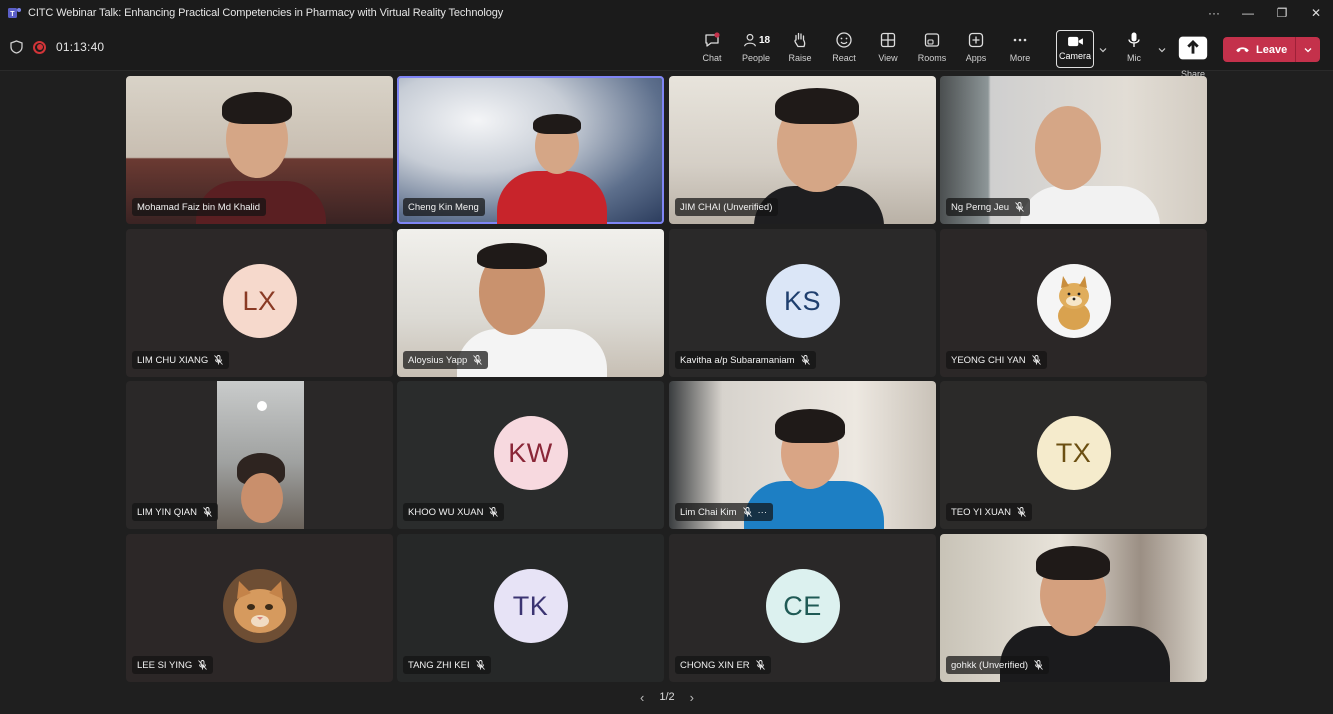 The width and height of the screenshot is (1333, 714). I want to click on participant-name: LIM CHU XIANG, so click(173, 360).